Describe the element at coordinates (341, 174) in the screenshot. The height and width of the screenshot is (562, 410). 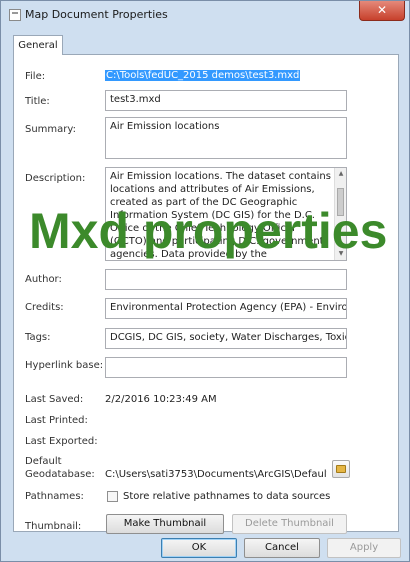
I see `scroll-up-icon: ▲` at that location.